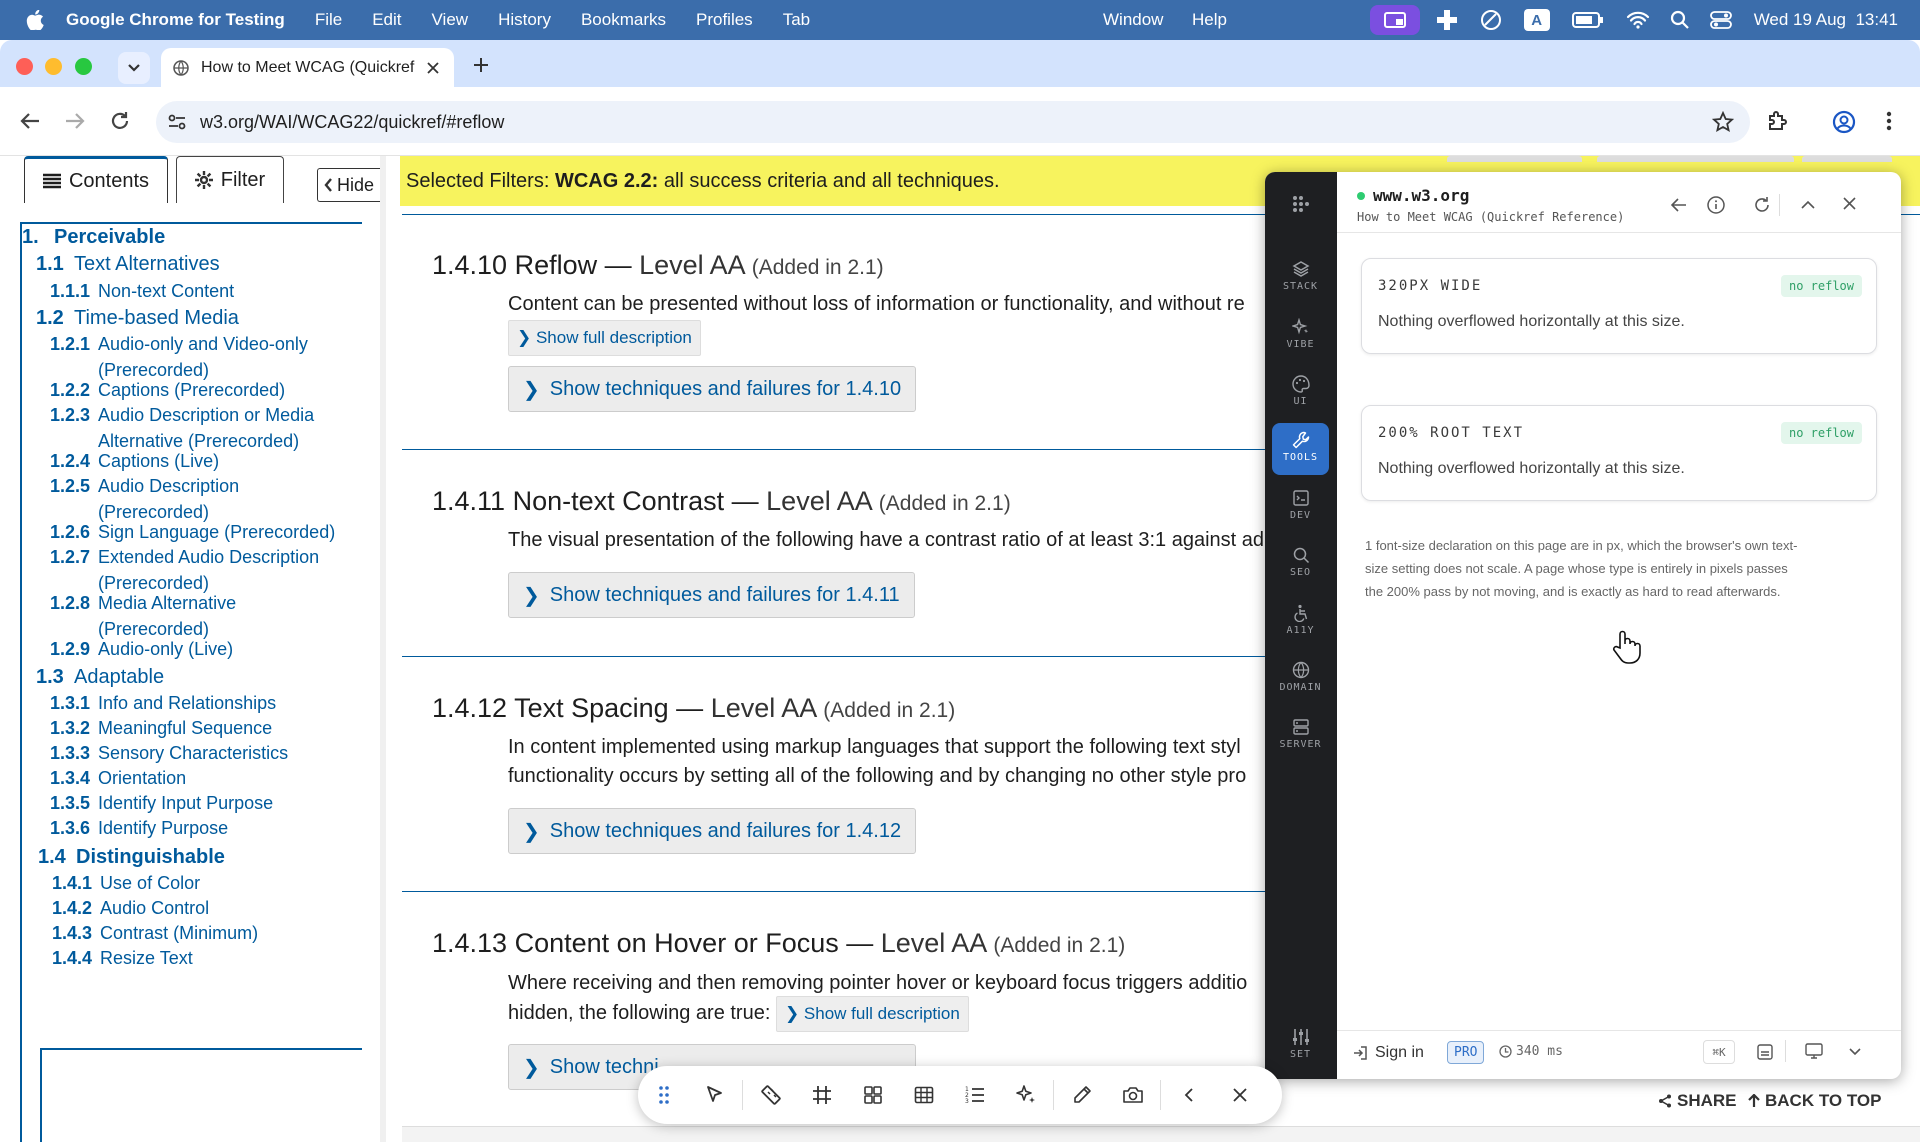 This screenshot has height=1142, width=1920. Describe the element at coordinates (1188, 1095) in the screenshot. I see `chevron-left-icon` at that location.